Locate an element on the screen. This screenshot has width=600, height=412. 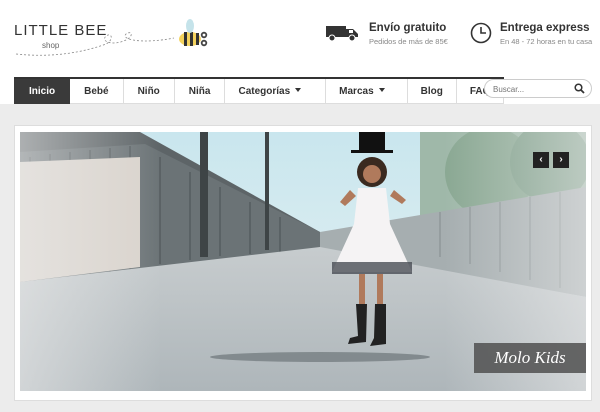
nav-item-label: Niña is located at coordinates (199, 91).